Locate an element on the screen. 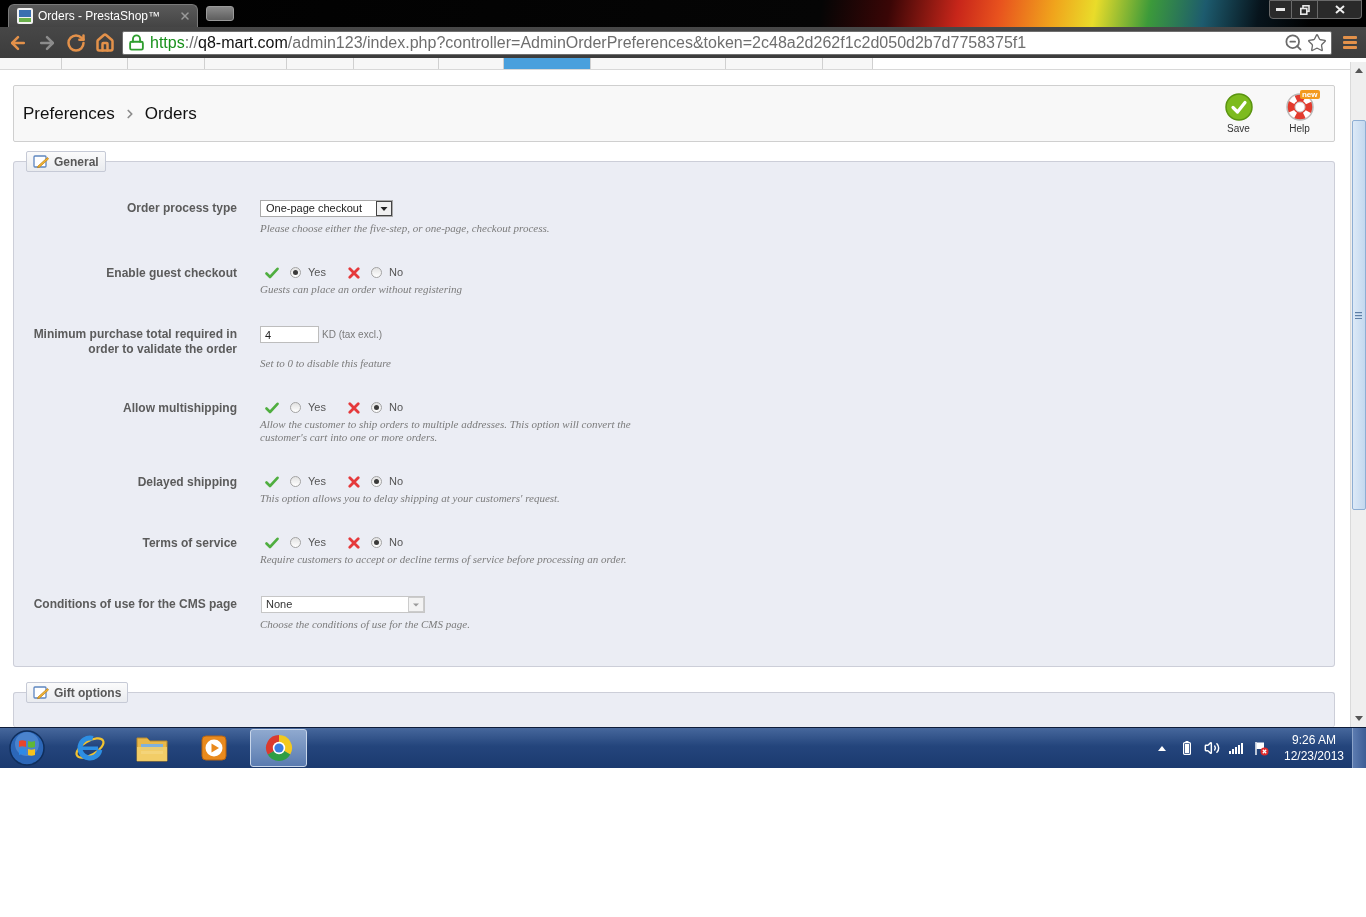 The height and width of the screenshot is (917, 1366). start-orb-icon is located at coordinates (27, 748).